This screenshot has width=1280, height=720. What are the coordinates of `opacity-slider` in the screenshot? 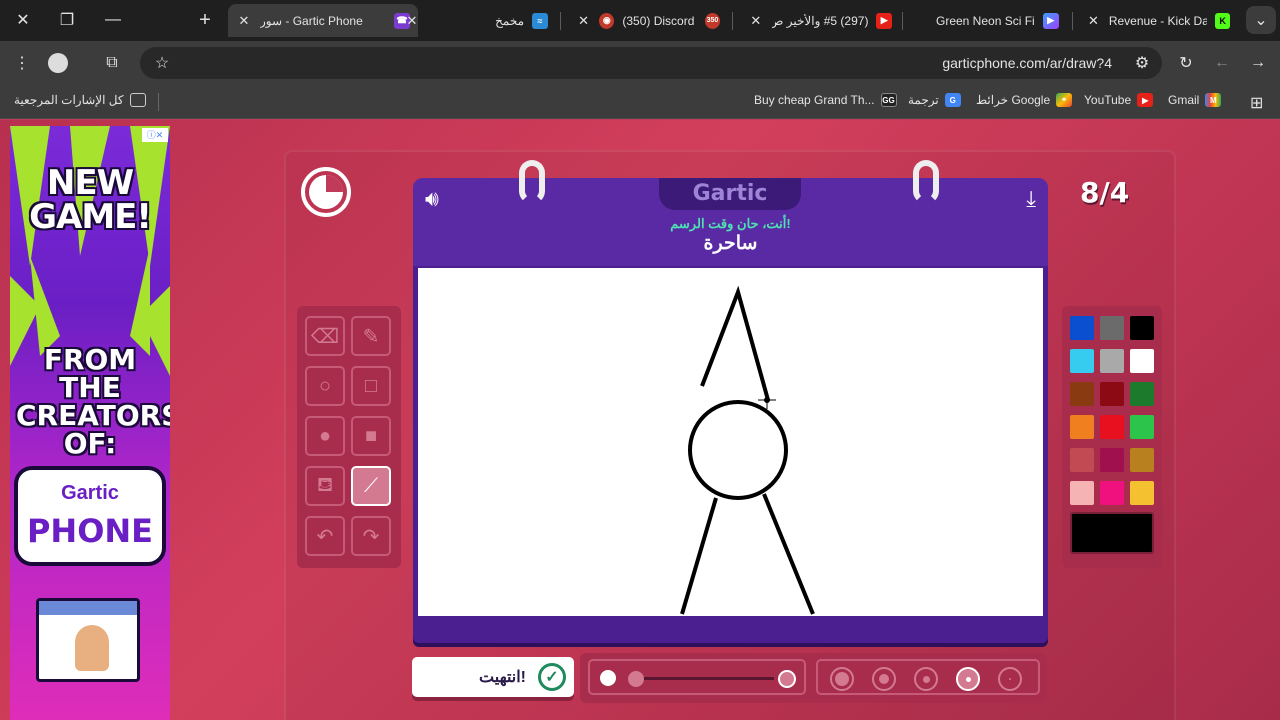 It's located at (697, 677).